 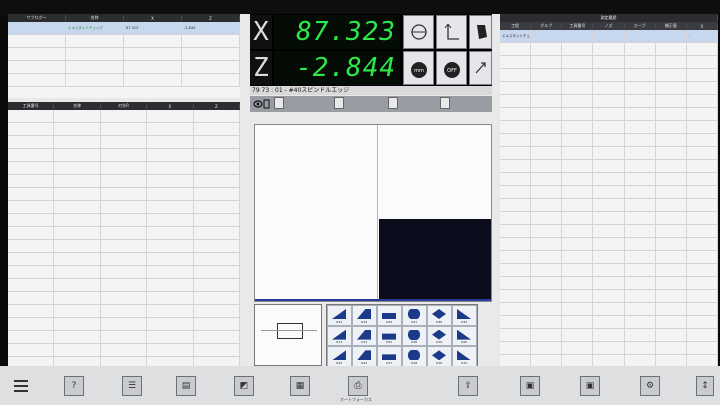 What do you see at coordinates (439, 336) in the screenshot?
I see `tool-profile-button: O19` at bounding box center [439, 336].